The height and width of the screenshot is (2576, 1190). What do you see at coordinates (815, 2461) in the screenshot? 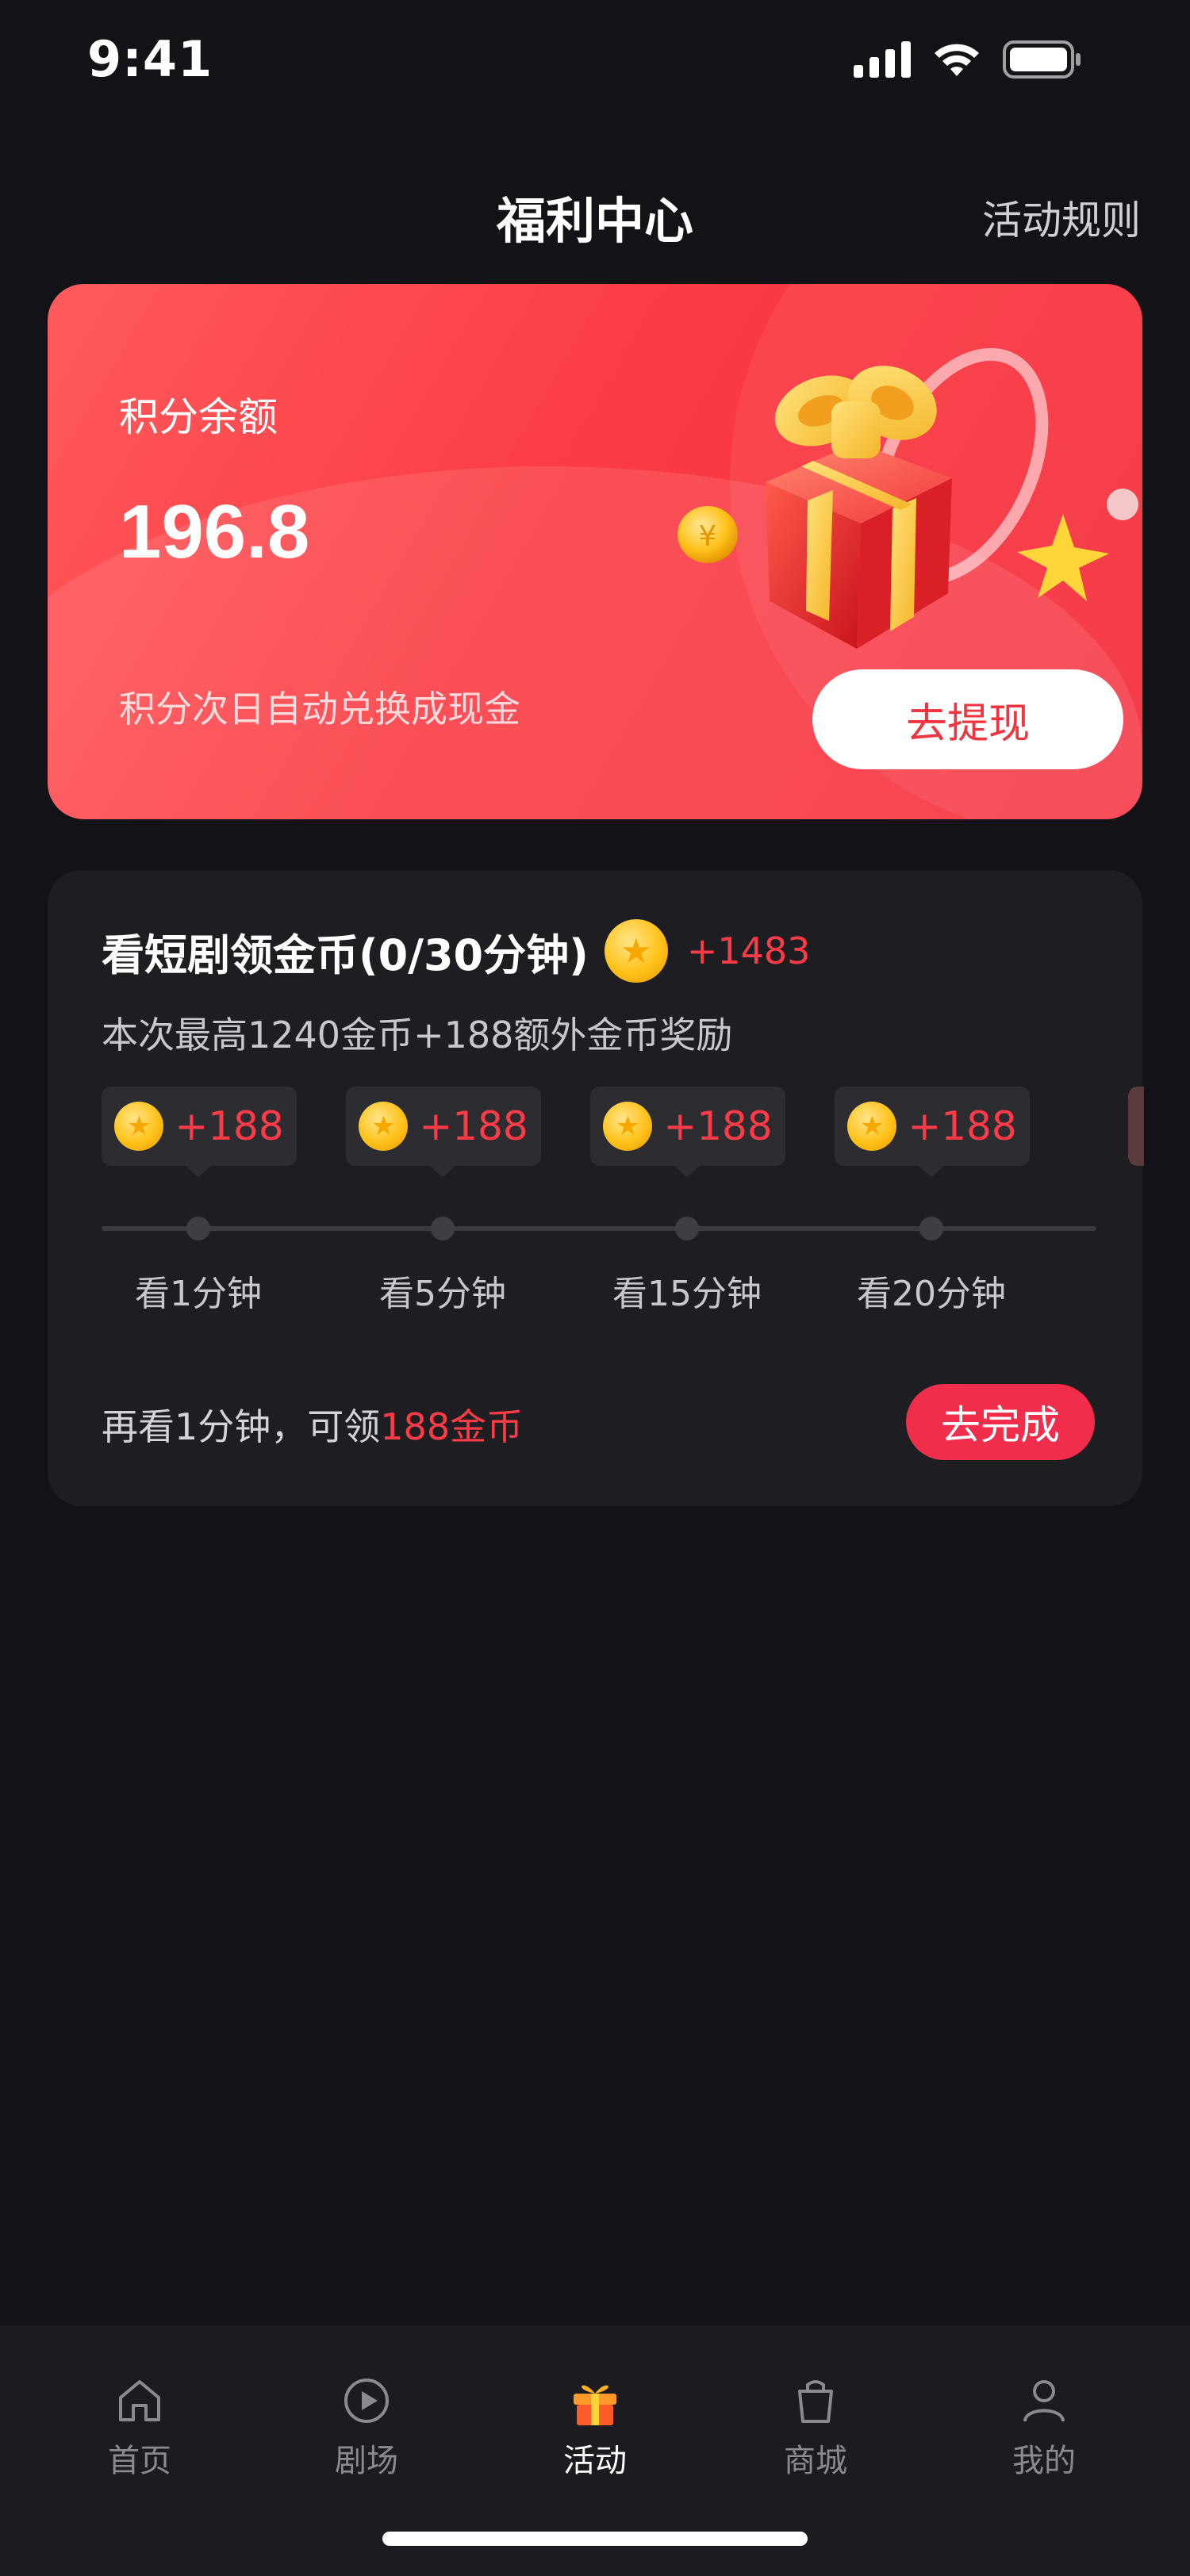
I see `tab-label: 商城` at bounding box center [815, 2461].